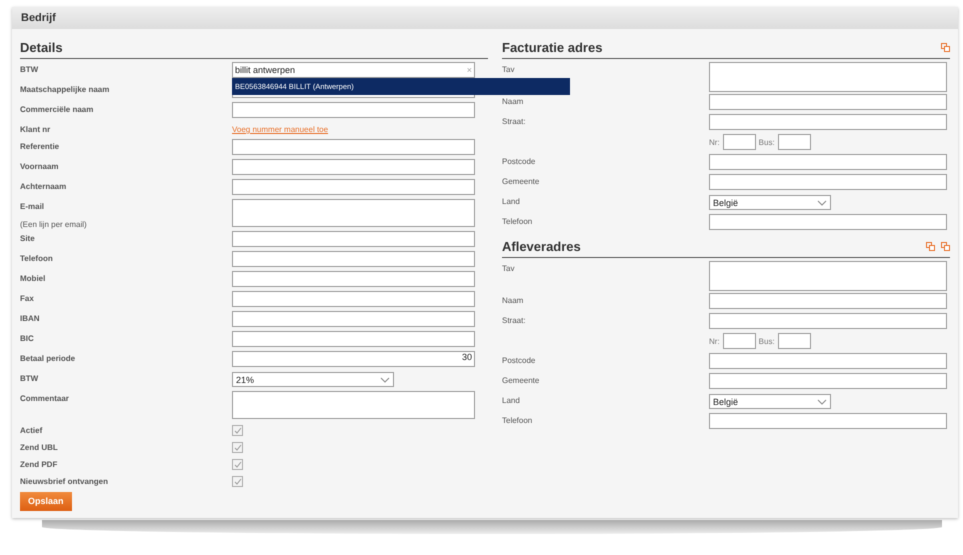  What do you see at coordinates (552, 47) in the screenshot?
I see `section-heading: Facturatie adres` at bounding box center [552, 47].